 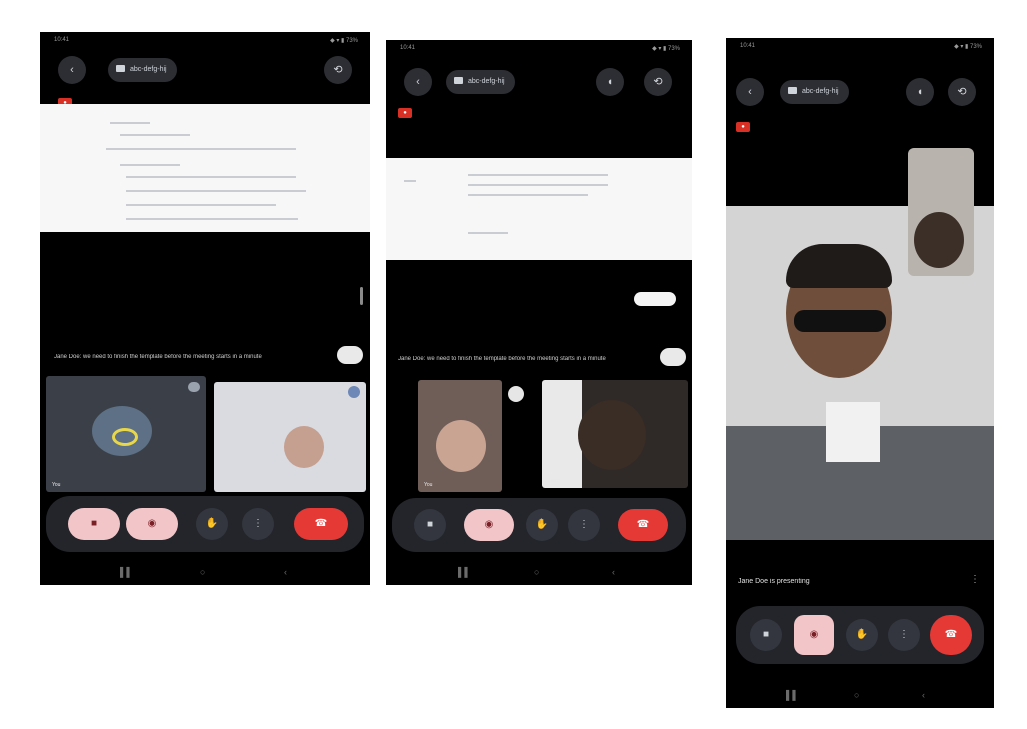 I want to click on participant-hair, so click(x=839, y=266).